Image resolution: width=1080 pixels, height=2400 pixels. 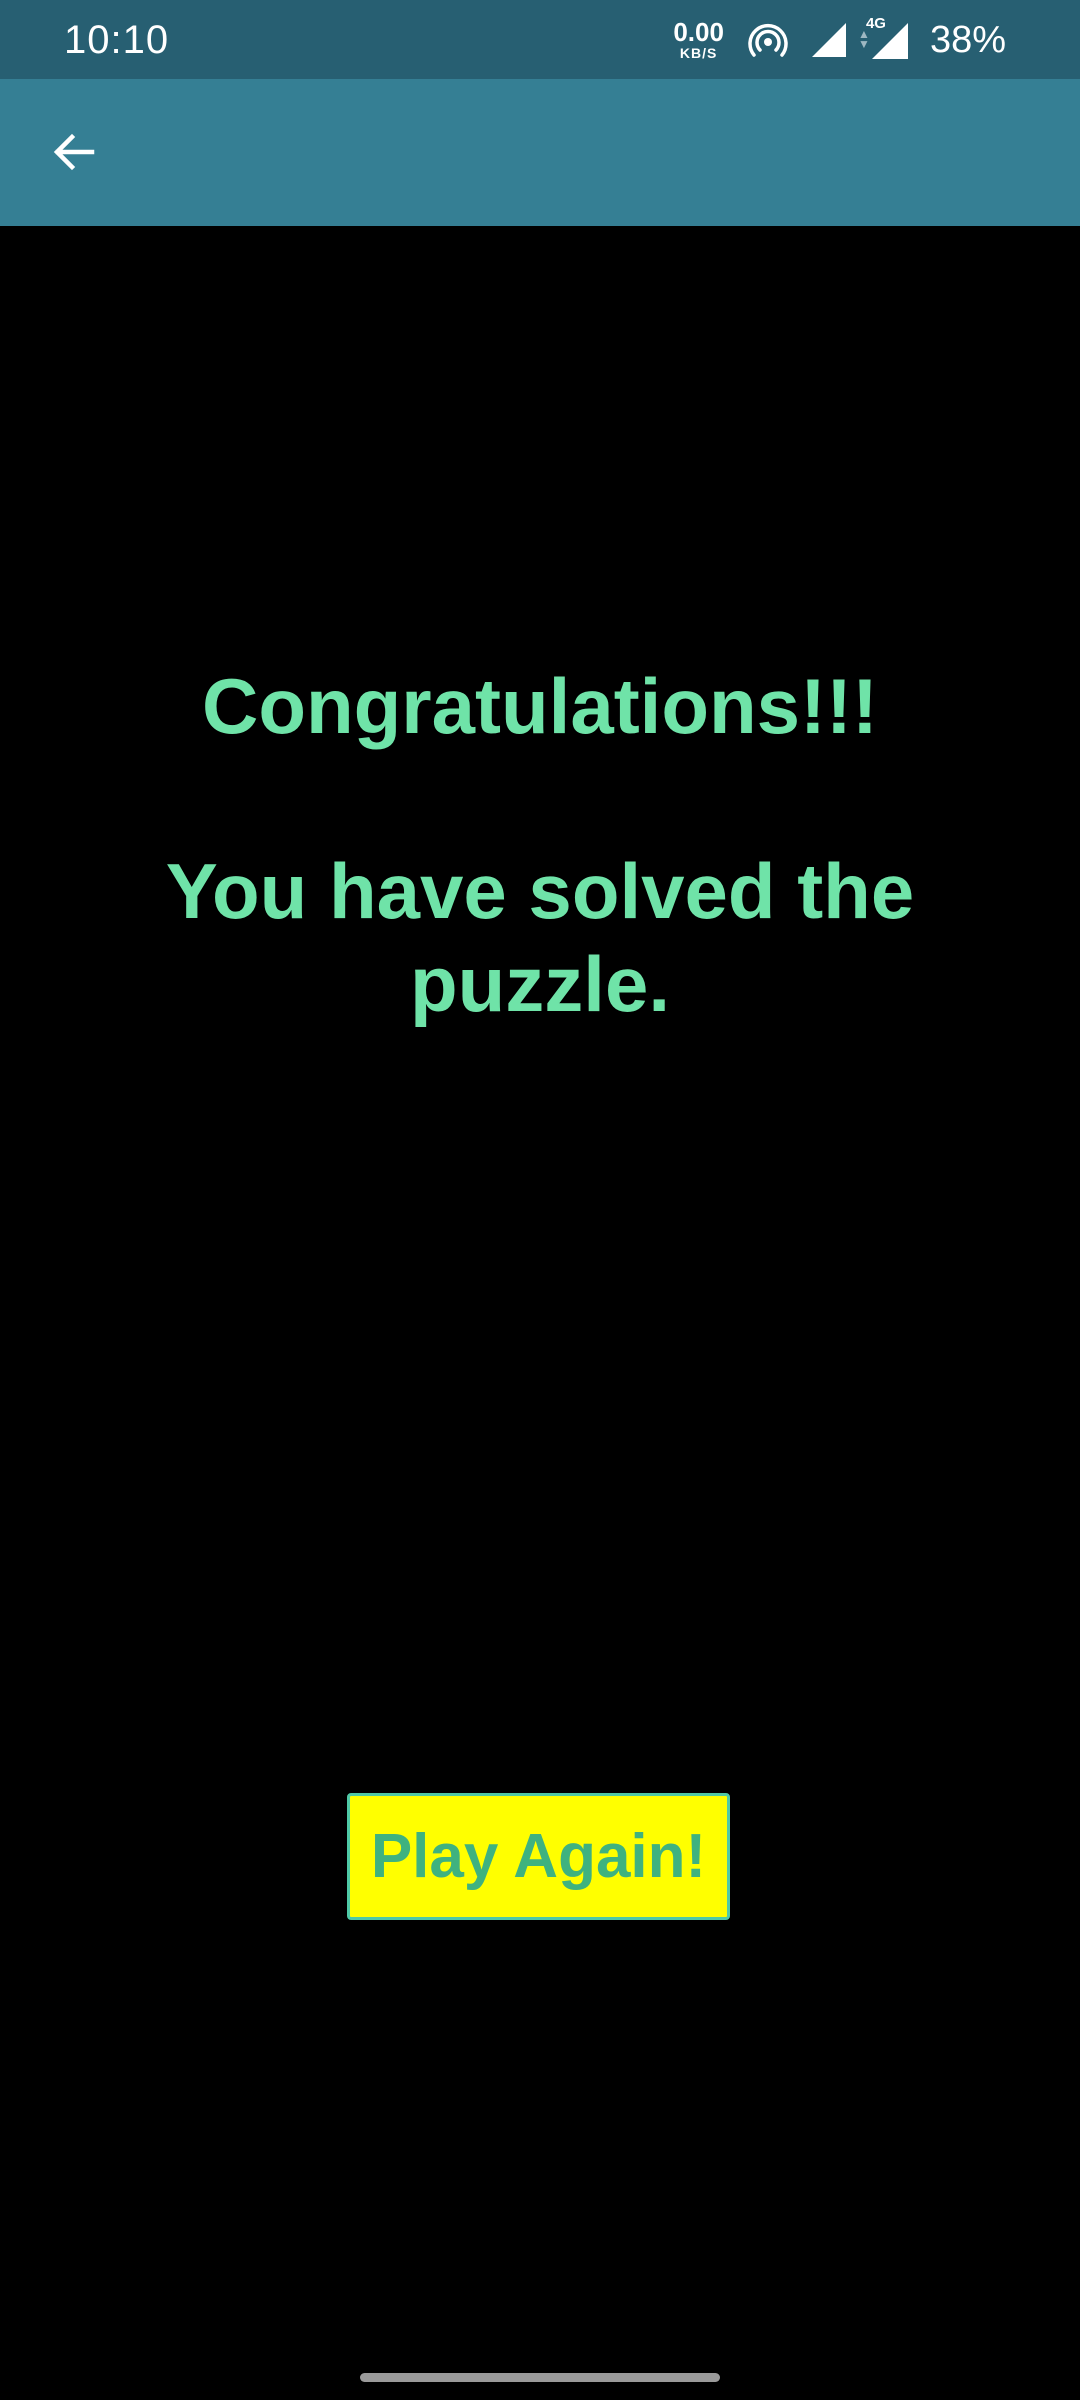 I want to click on signal-4g: ▲ ▼ 4G, so click(x=882, y=38).